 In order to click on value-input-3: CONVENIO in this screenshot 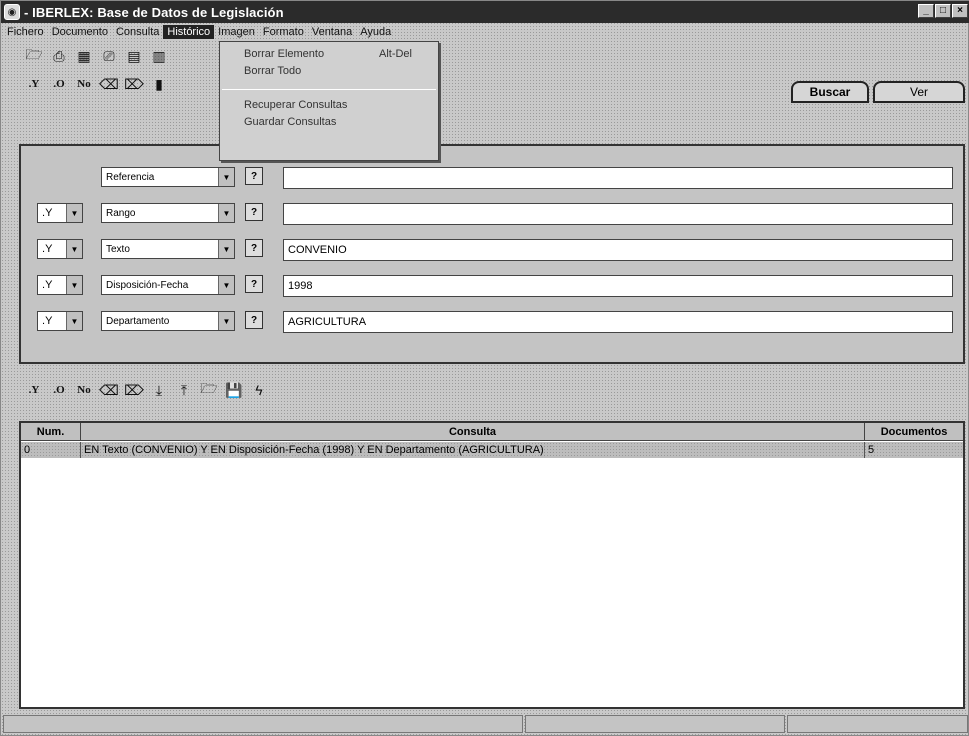, I will do `click(618, 250)`.